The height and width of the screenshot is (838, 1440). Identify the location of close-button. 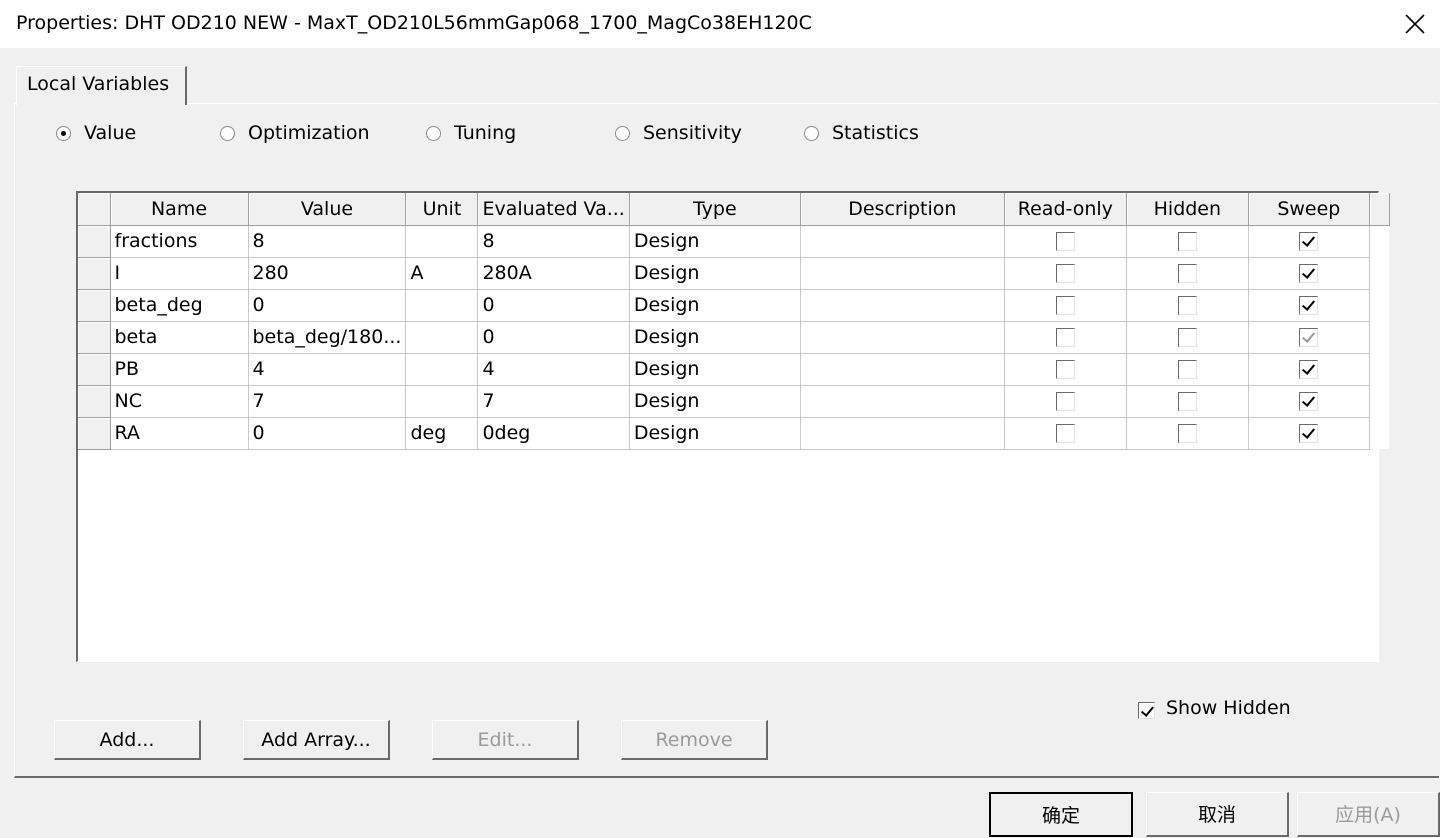
(1415, 24).